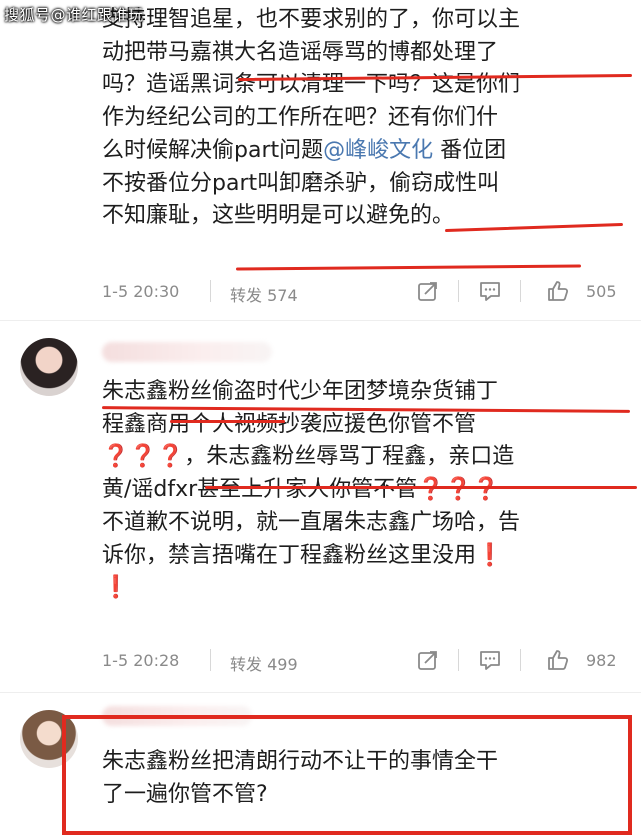 This screenshot has width=641, height=835. What do you see at coordinates (347, 775) in the screenshot?
I see `annotation-box` at bounding box center [347, 775].